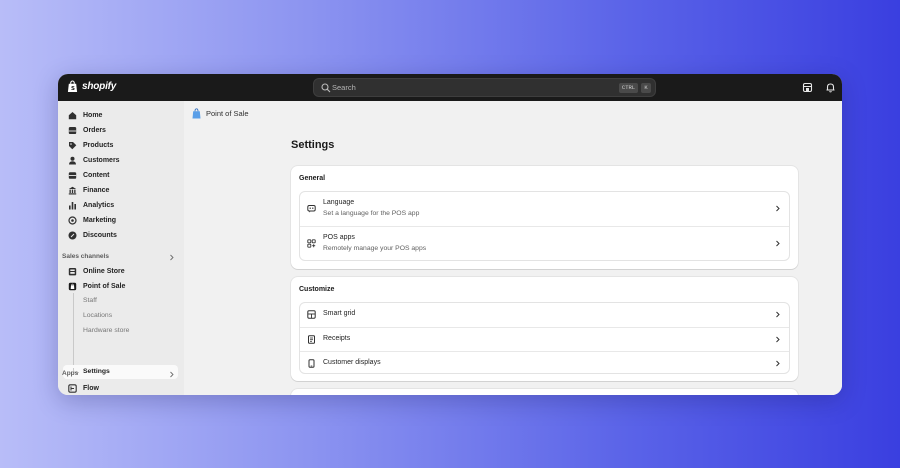 The width and height of the screenshot is (900, 468). What do you see at coordinates (313, 145) in the screenshot?
I see `page-title: Settings` at bounding box center [313, 145].